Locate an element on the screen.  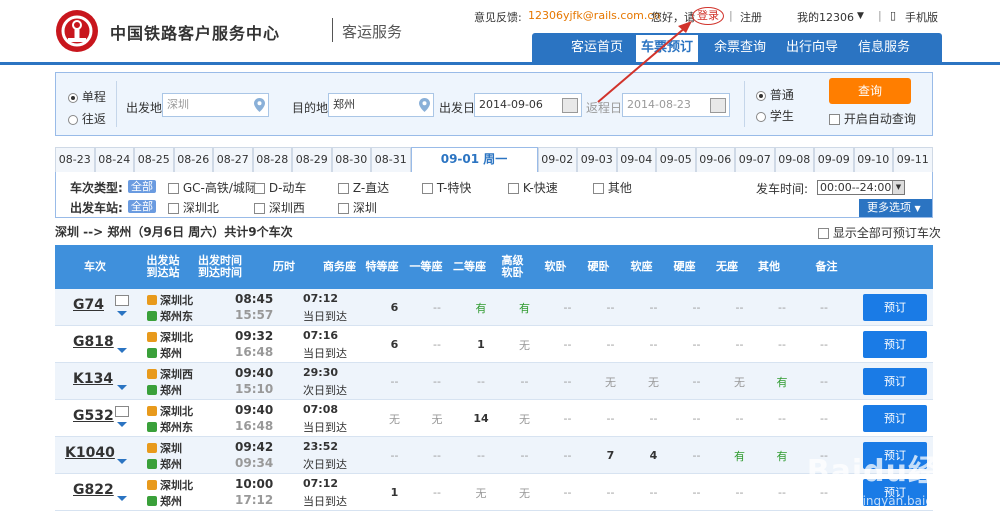
watermark-url: jingyan.baidu.com is located at coordinates (914, 501).